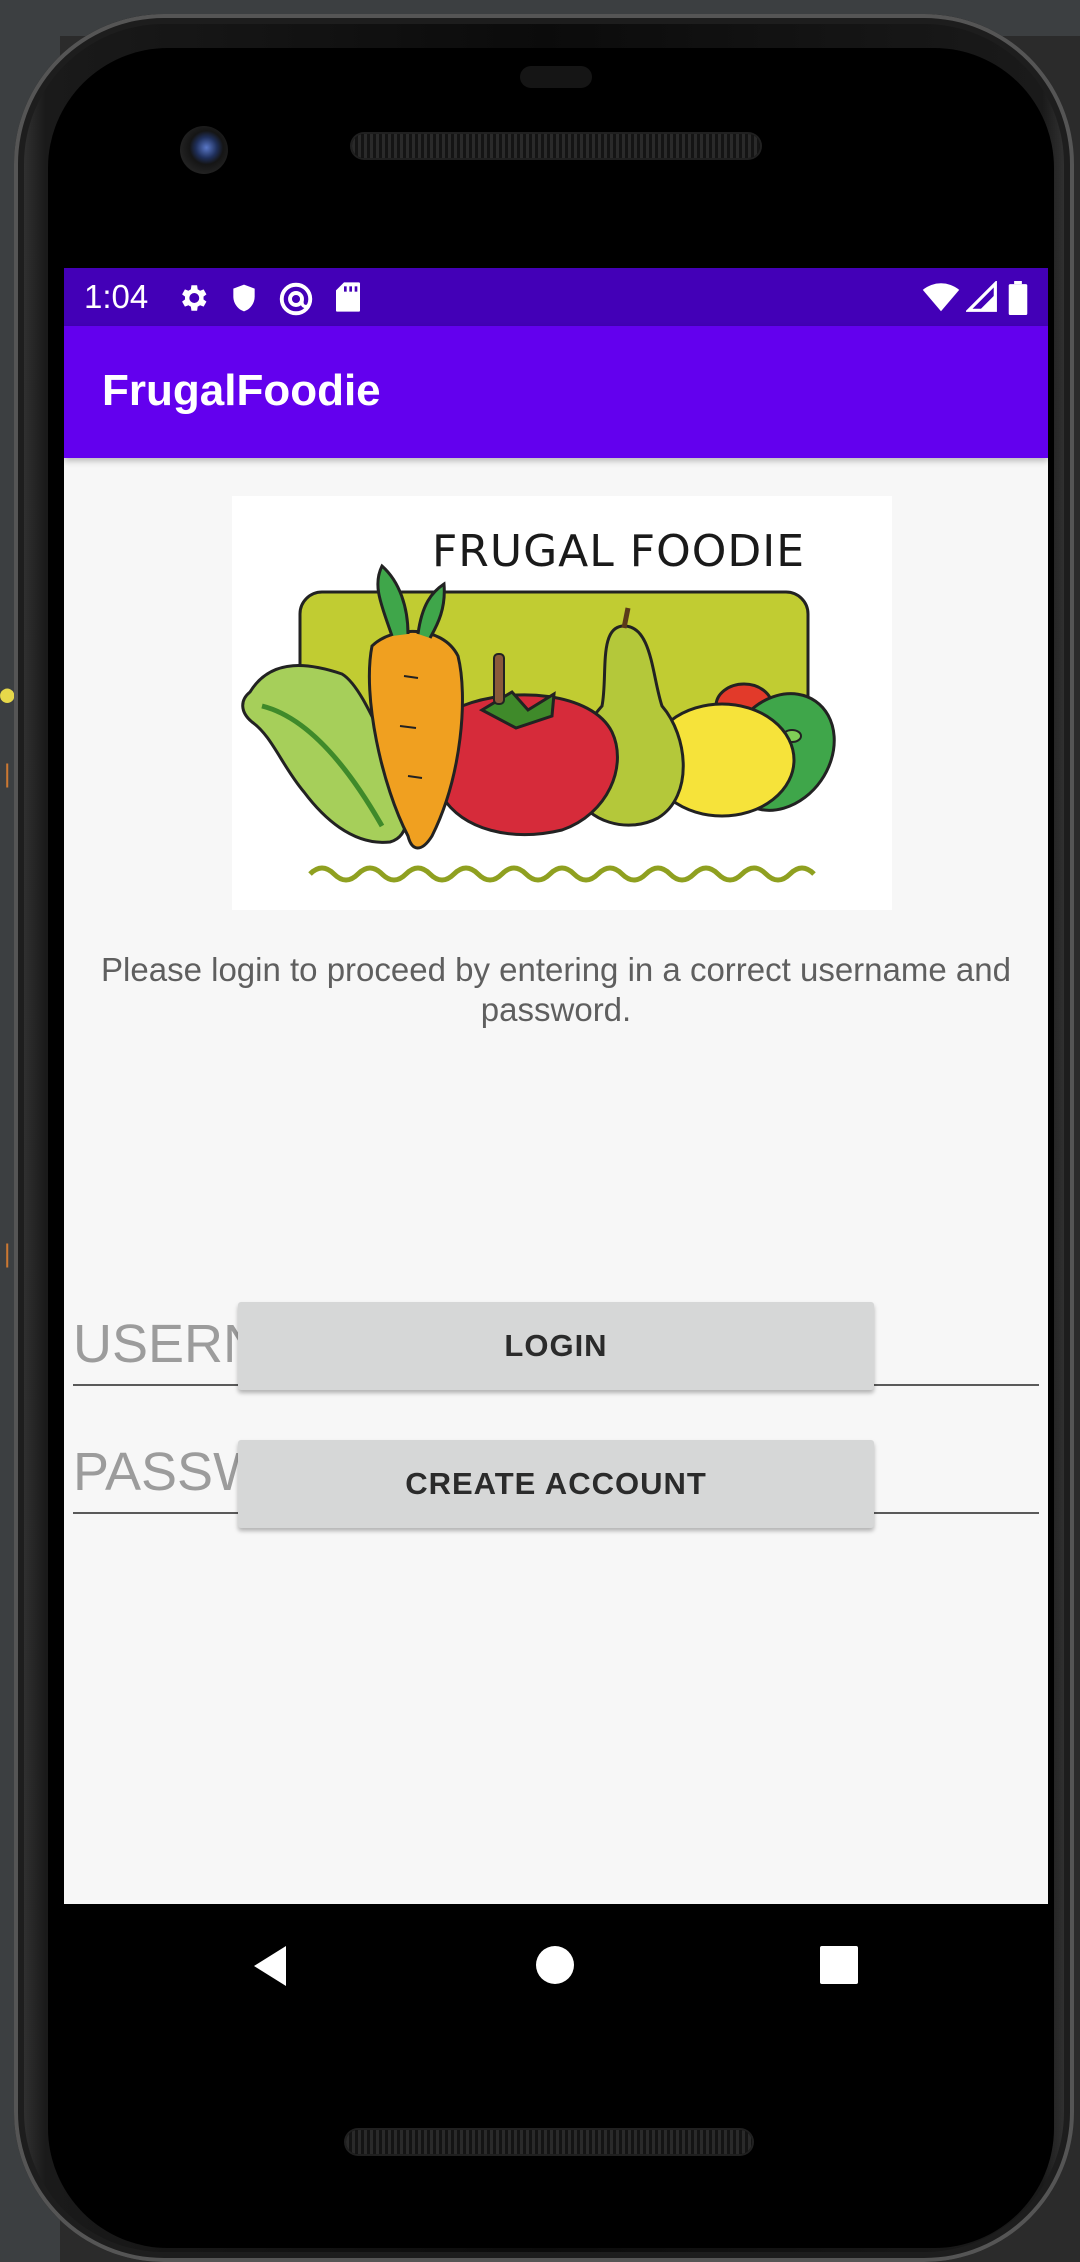 The width and height of the screenshot is (1080, 2262). What do you see at coordinates (556, 77) in the screenshot?
I see `proximity-sensor` at bounding box center [556, 77].